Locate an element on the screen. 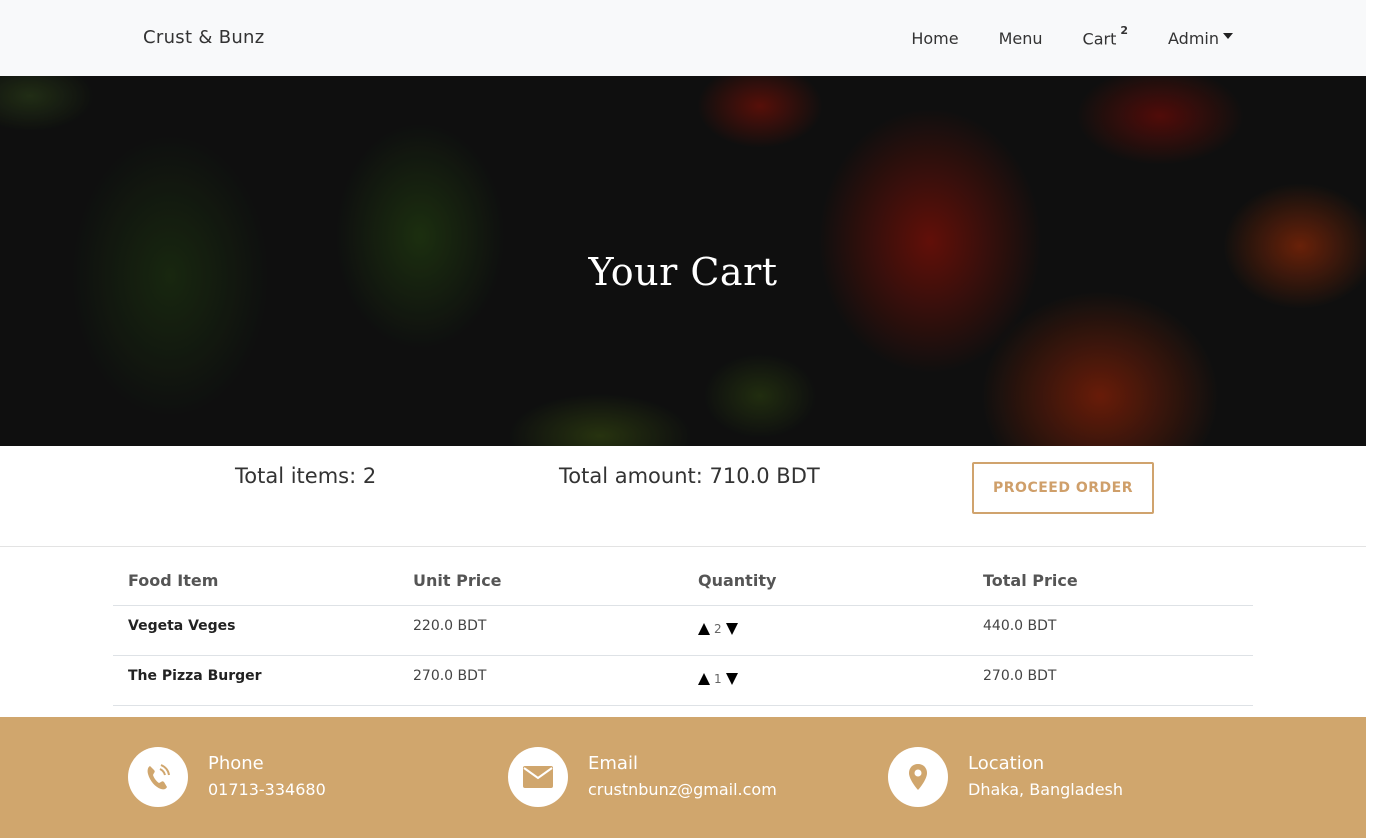  contact-email: Email crustnbunz@gmail.com is located at coordinates (642, 777).